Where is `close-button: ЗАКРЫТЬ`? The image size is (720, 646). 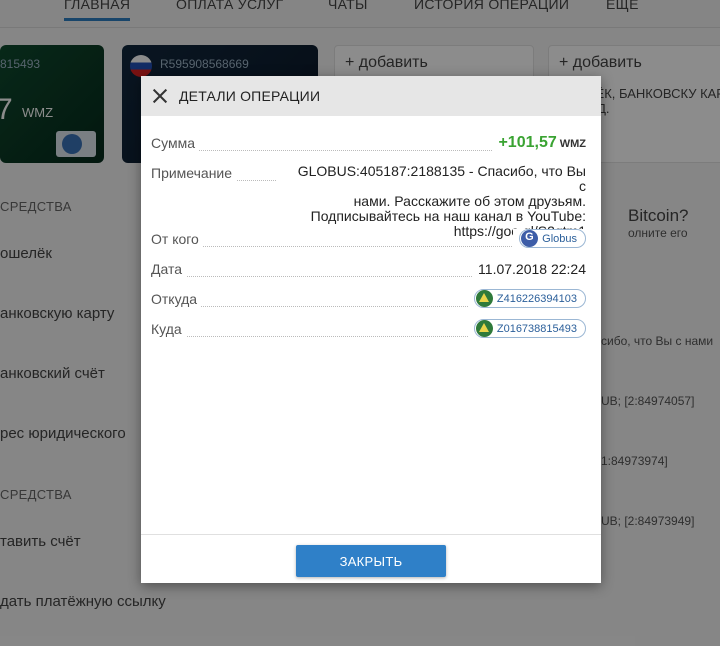 close-button: ЗАКРЫТЬ is located at coordinates (371, 561).